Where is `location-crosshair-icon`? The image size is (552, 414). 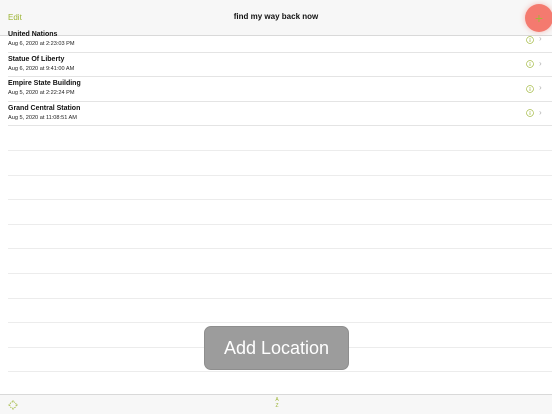 location-crosshair-icon is located at coordinates (13, 405).